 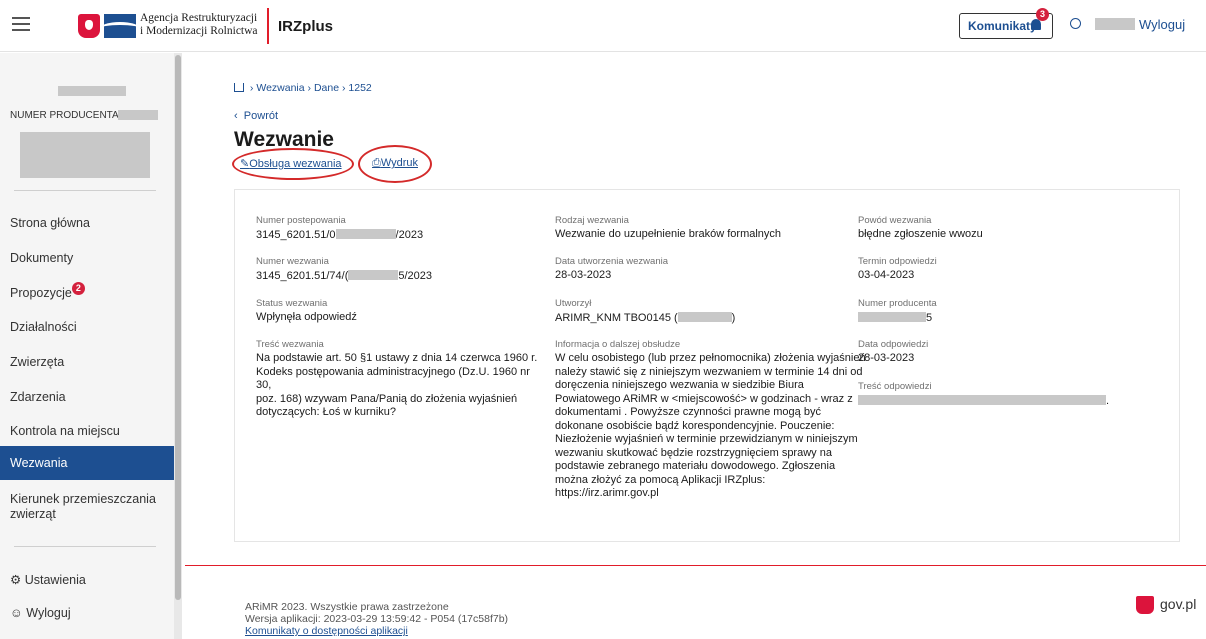 What do you see at coordinates (893, 344) in the screenshot?
I see `response-date-label: Data odpowiedzi` at bounding box center [893, 344].